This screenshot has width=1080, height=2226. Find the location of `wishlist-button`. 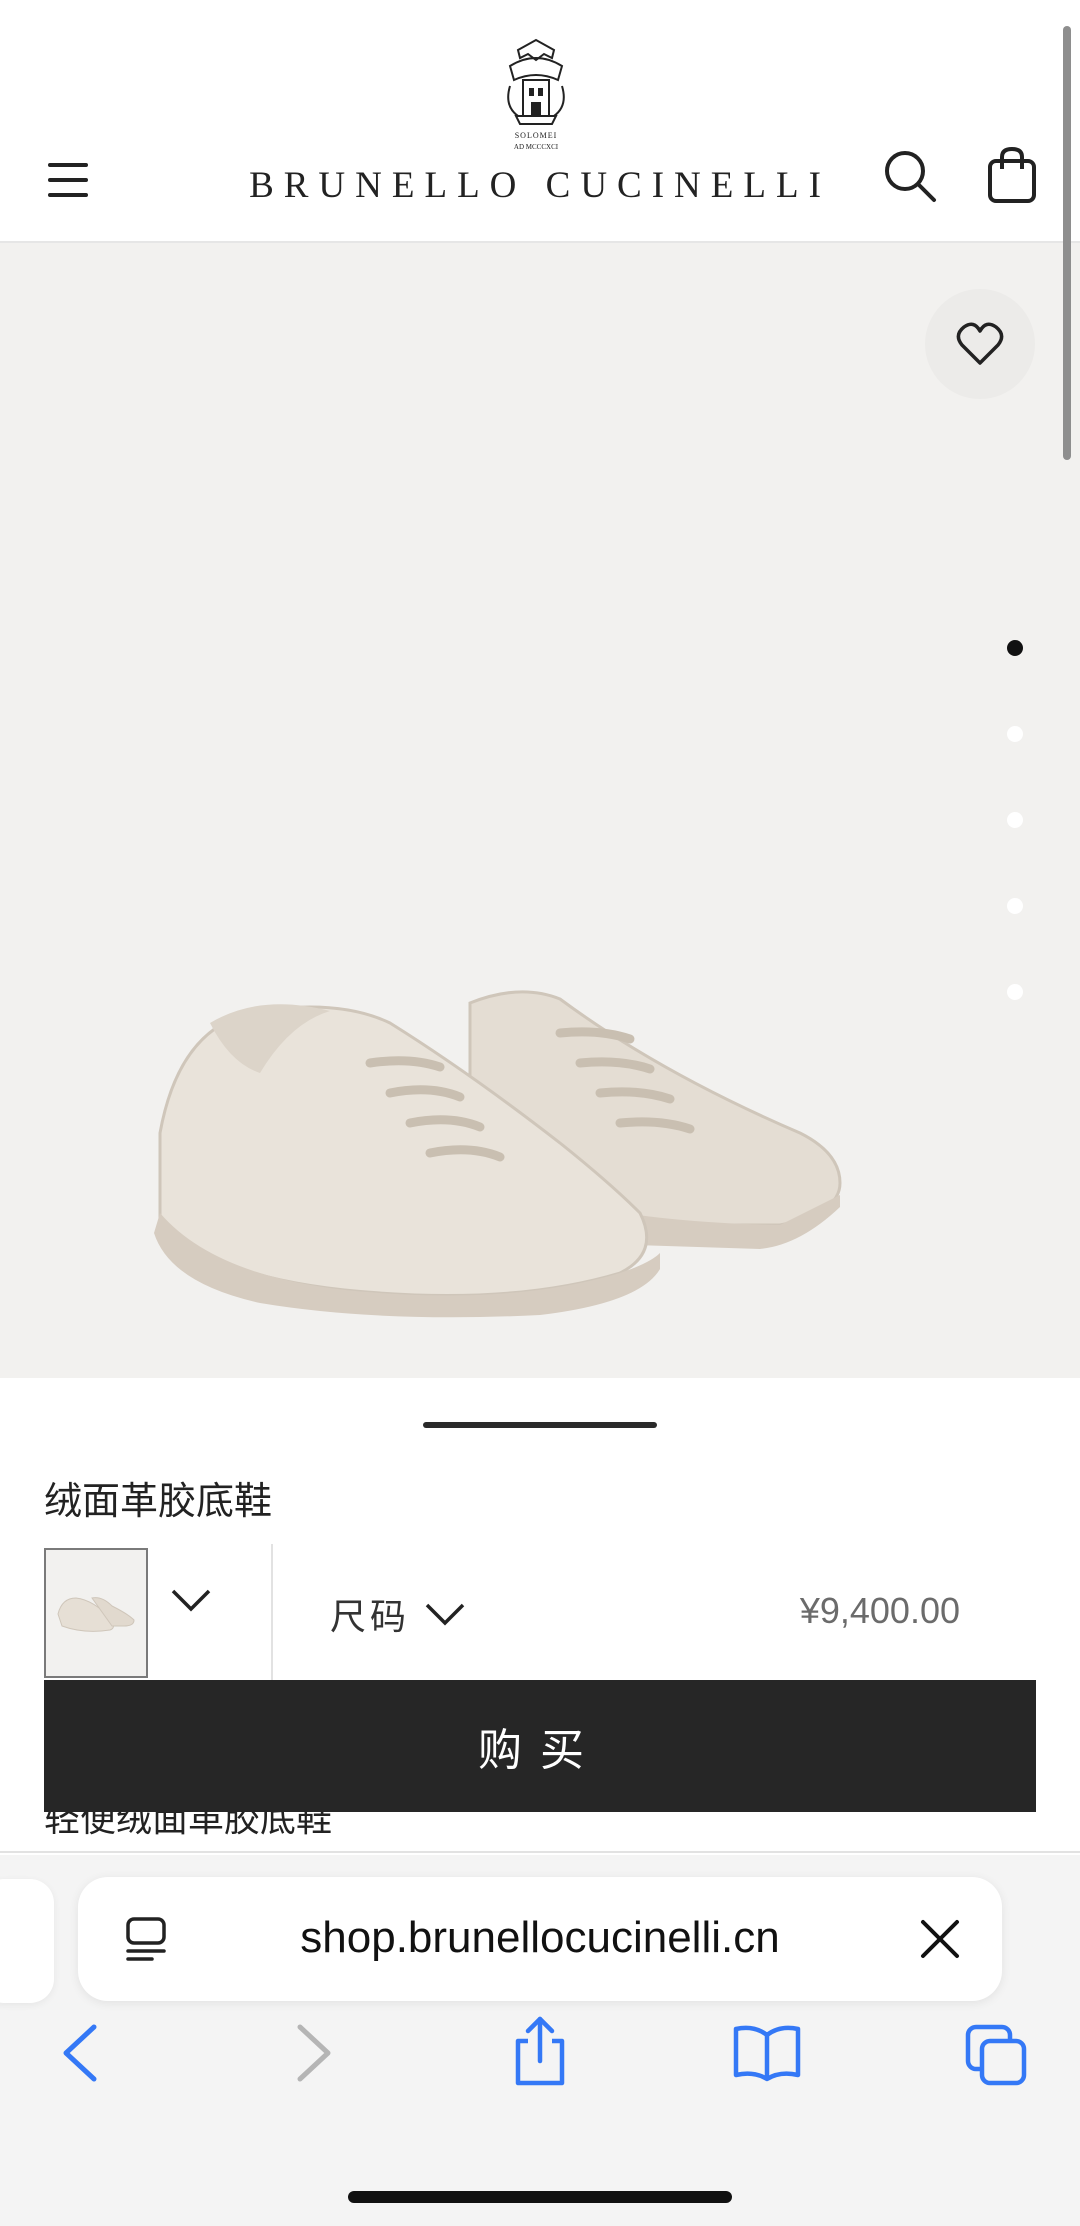

wishlist-button is located at coordinates (980, 344).